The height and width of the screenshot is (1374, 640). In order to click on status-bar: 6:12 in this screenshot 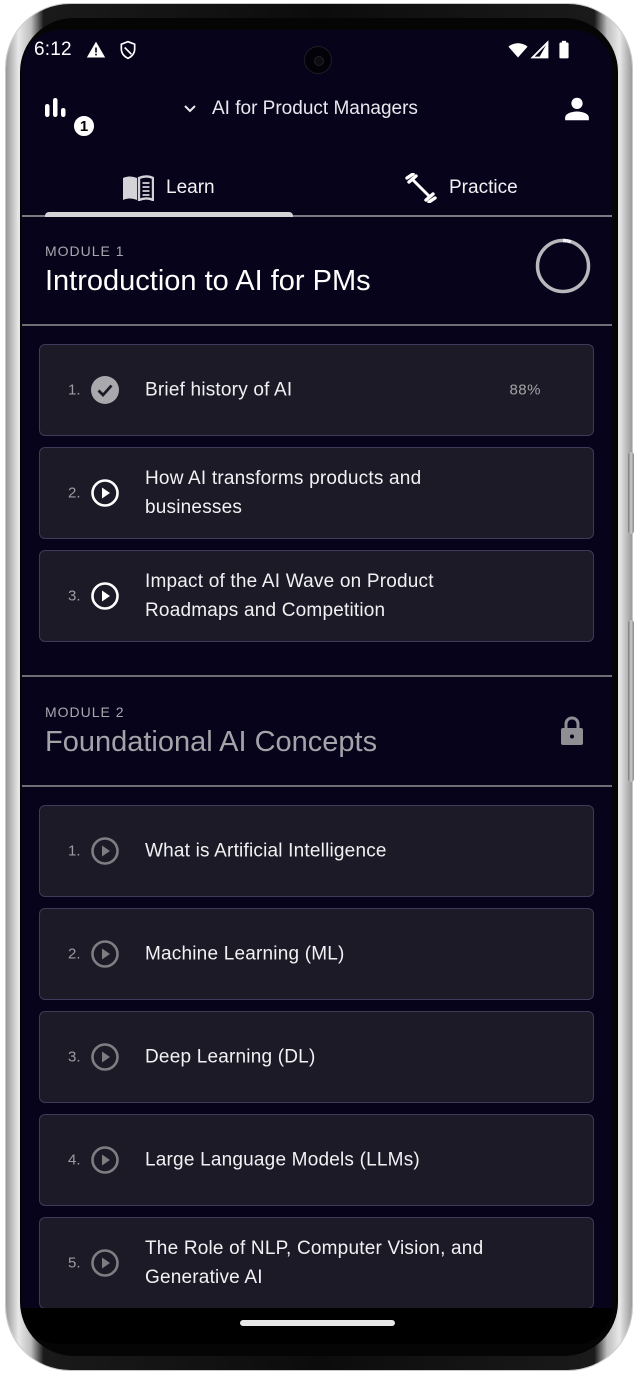, I will do `click(317, 52)`.